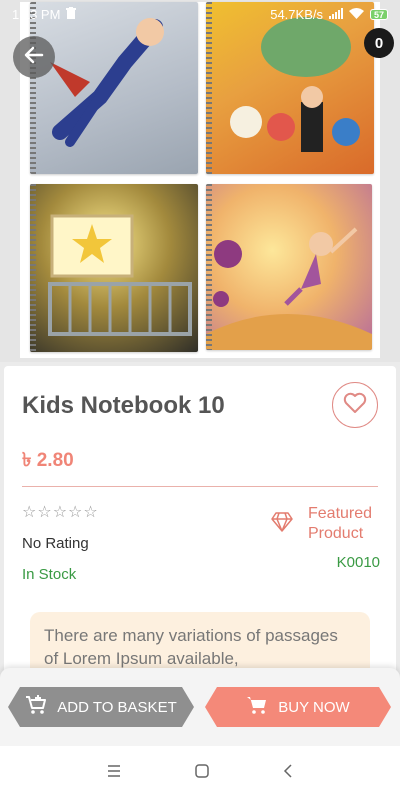  I want to click on status-time: 1:13 PM, so click(36, 14).